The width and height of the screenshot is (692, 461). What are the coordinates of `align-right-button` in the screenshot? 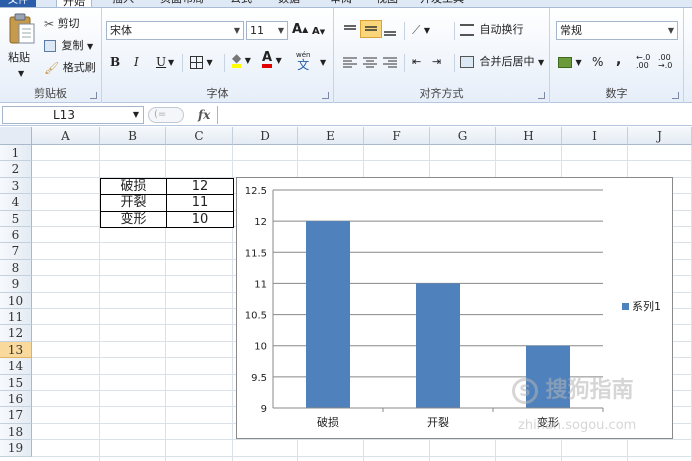 It's located at (390, 62).